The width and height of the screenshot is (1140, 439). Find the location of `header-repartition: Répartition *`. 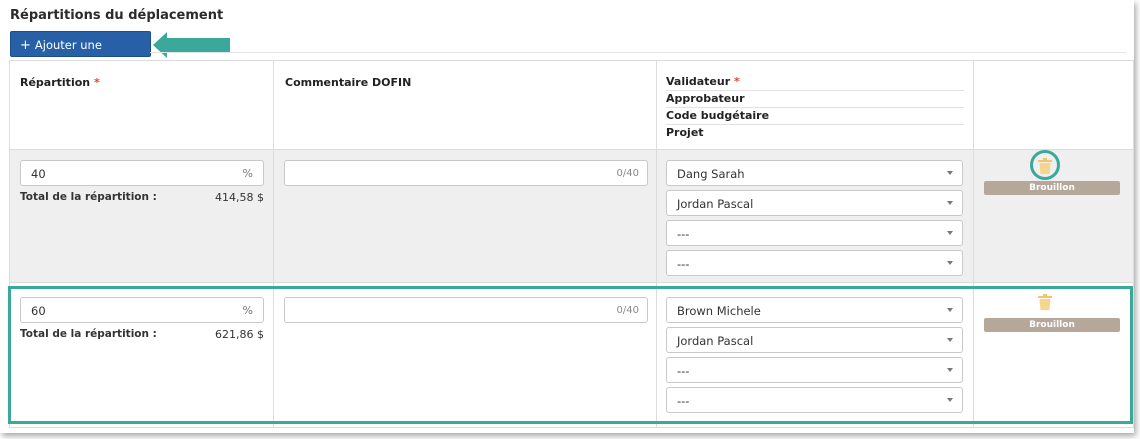

header-repartition: Répartition * is located at coordinates (60, 82).